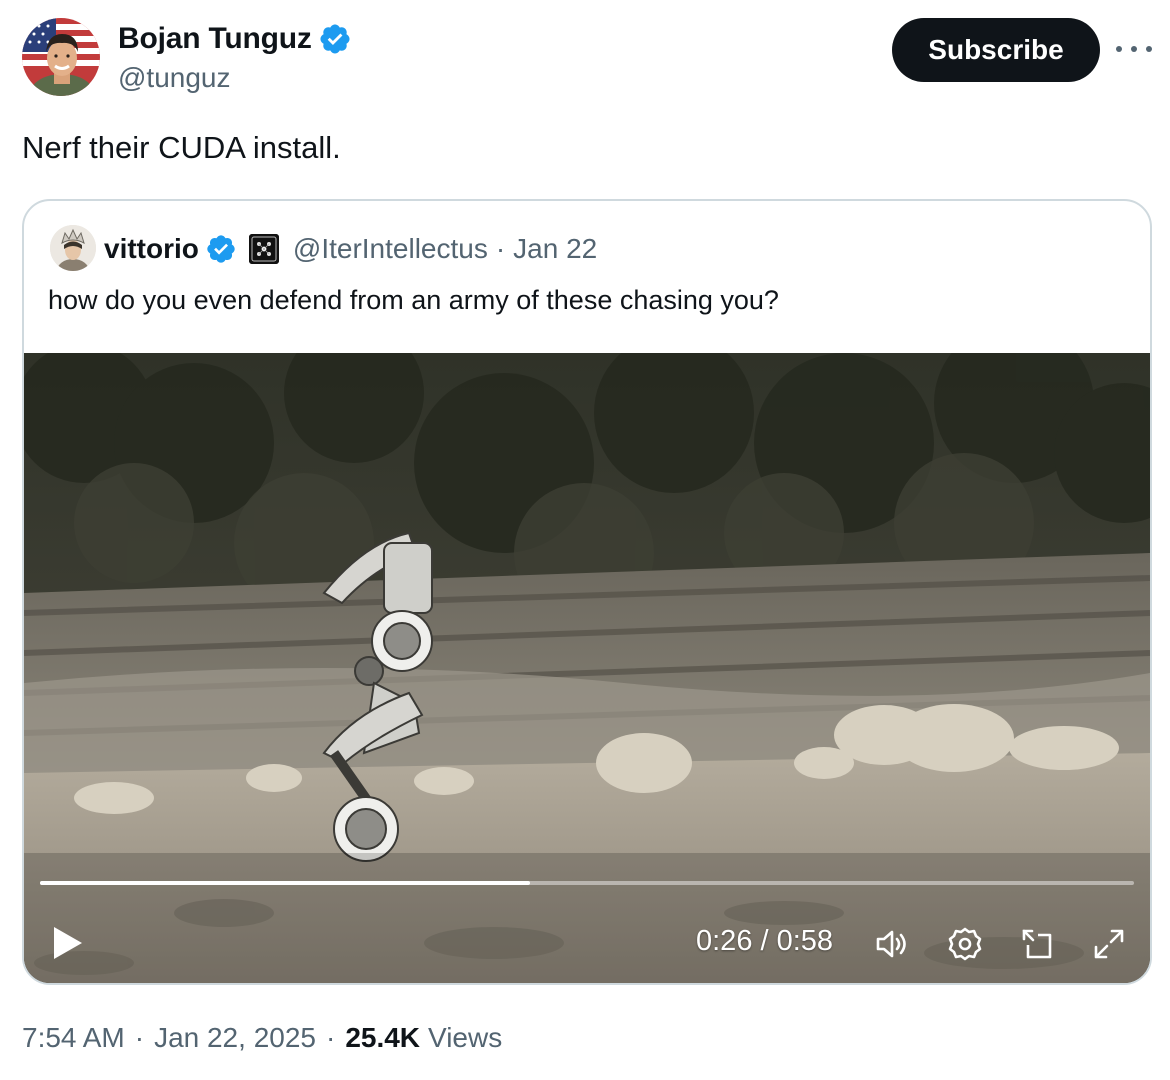  I want to click on quoted-author-name: vittorio, so click(151, 249).